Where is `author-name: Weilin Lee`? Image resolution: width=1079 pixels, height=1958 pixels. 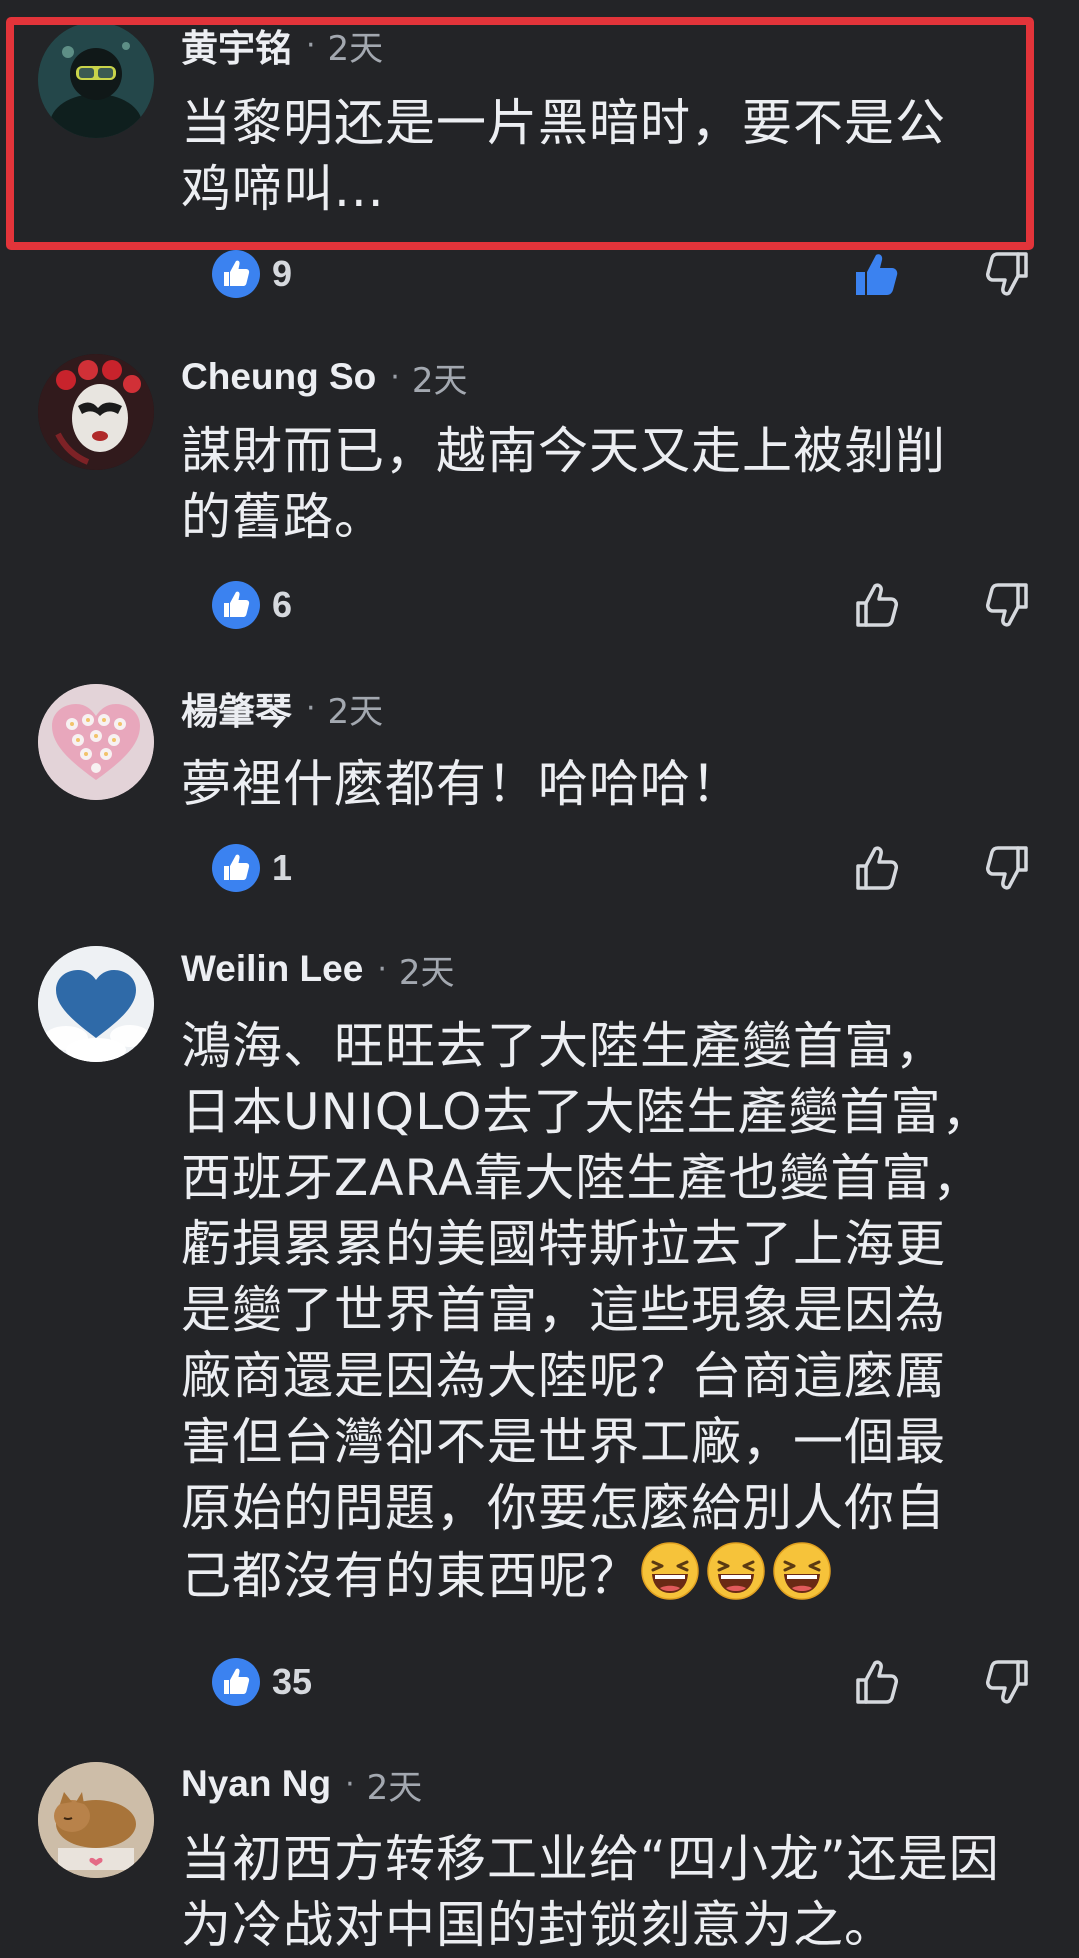 author-name: Weilin Lee is located at coordinates (272, 969).